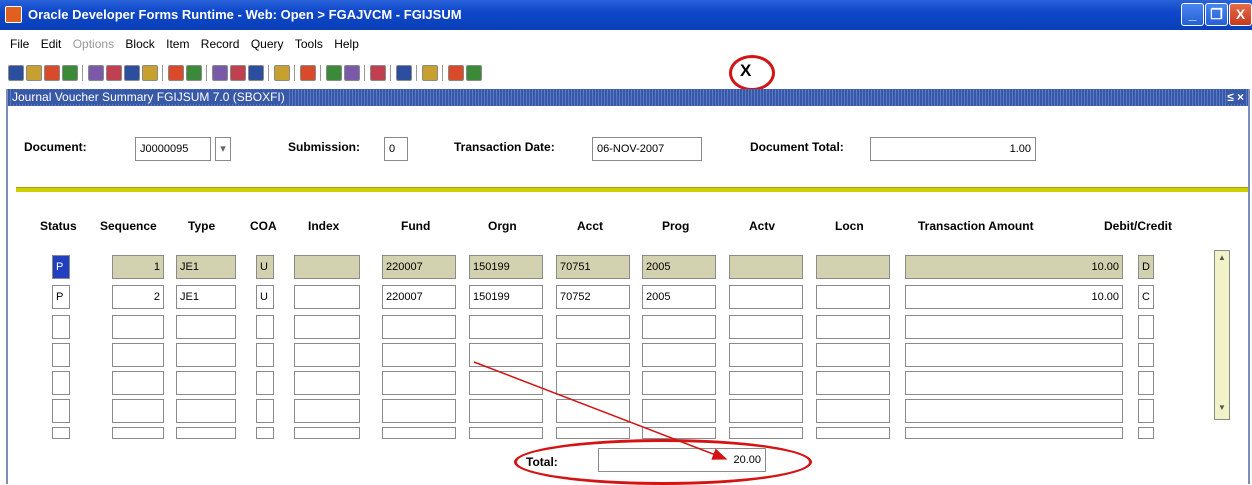 This screenshot has height=485, width=1252. I want to click on insert-record-icon, so click(238, 73).